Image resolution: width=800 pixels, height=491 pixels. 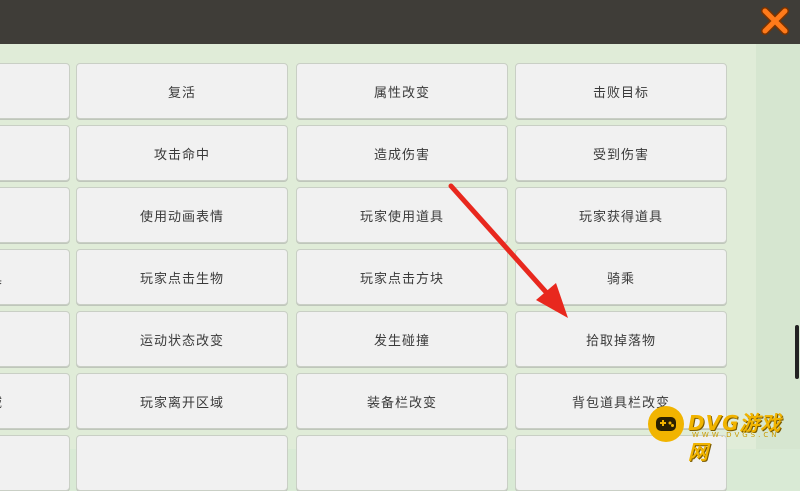 What do you see at coordinates (182, 339) in the screenshot?
I see `event-option-motion-change: 运动状态改变` at bounding box center [182, 339].